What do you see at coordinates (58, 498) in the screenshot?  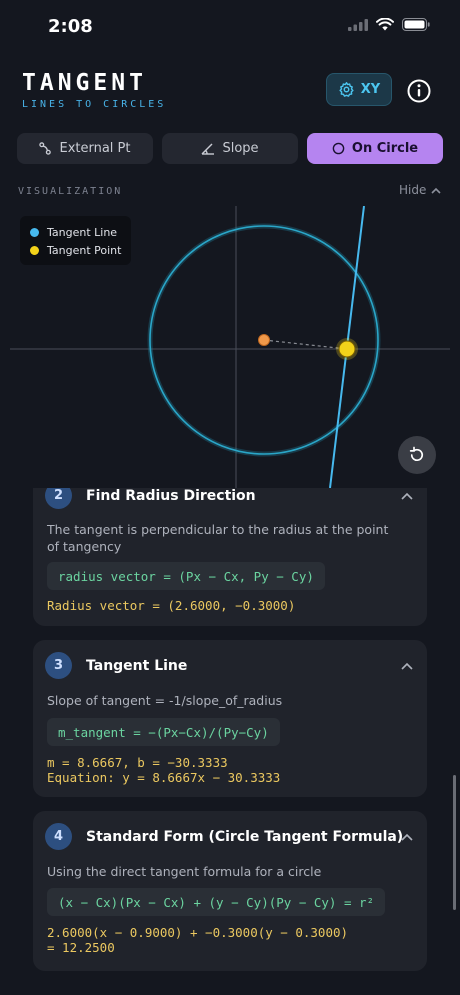 I see `step-number: 2` at bounding box center [58, 498].